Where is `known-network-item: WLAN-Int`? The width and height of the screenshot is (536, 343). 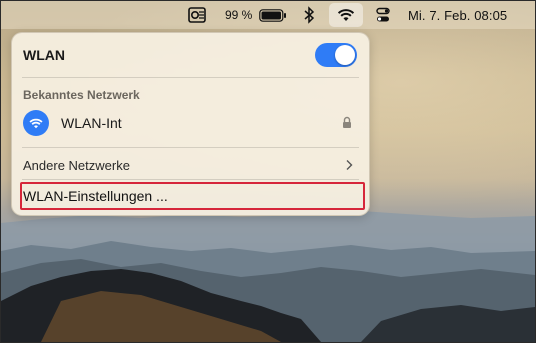
known-network-item: WLAN-Int is located at coordinates (190, 123).